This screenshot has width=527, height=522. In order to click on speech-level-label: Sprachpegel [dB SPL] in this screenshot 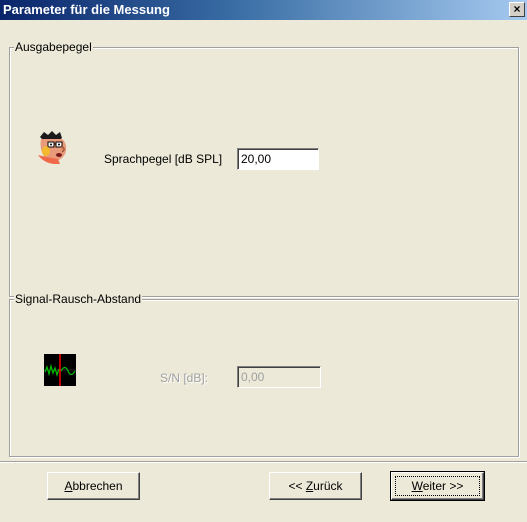, I will do `click(163, 159)`.